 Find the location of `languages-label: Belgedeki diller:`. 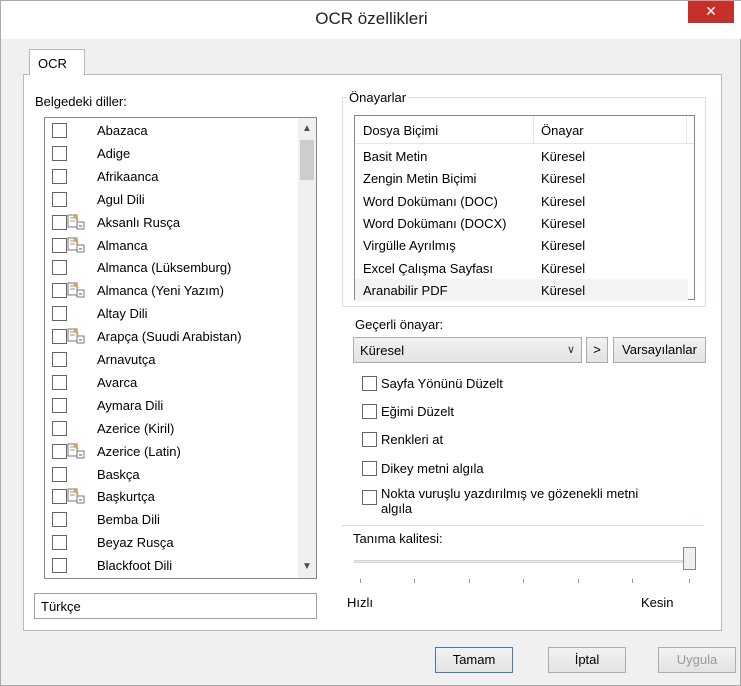

languages-label: Belgedeki diller: is located at coordinates (81, 101).